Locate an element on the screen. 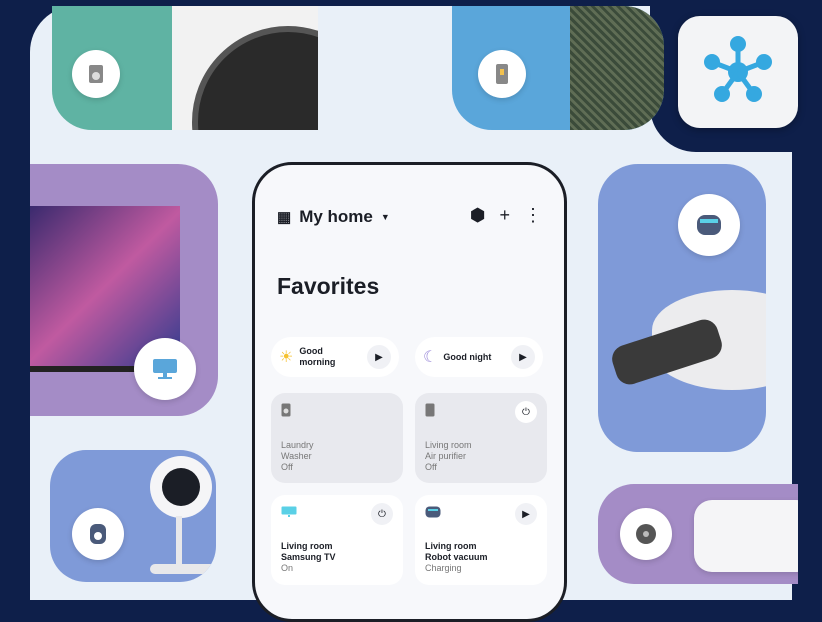 Image resolution: width=822 pixels, height=622 pixels. home-selector: ▦ My home ▼ is located at coordinates (333, 217).